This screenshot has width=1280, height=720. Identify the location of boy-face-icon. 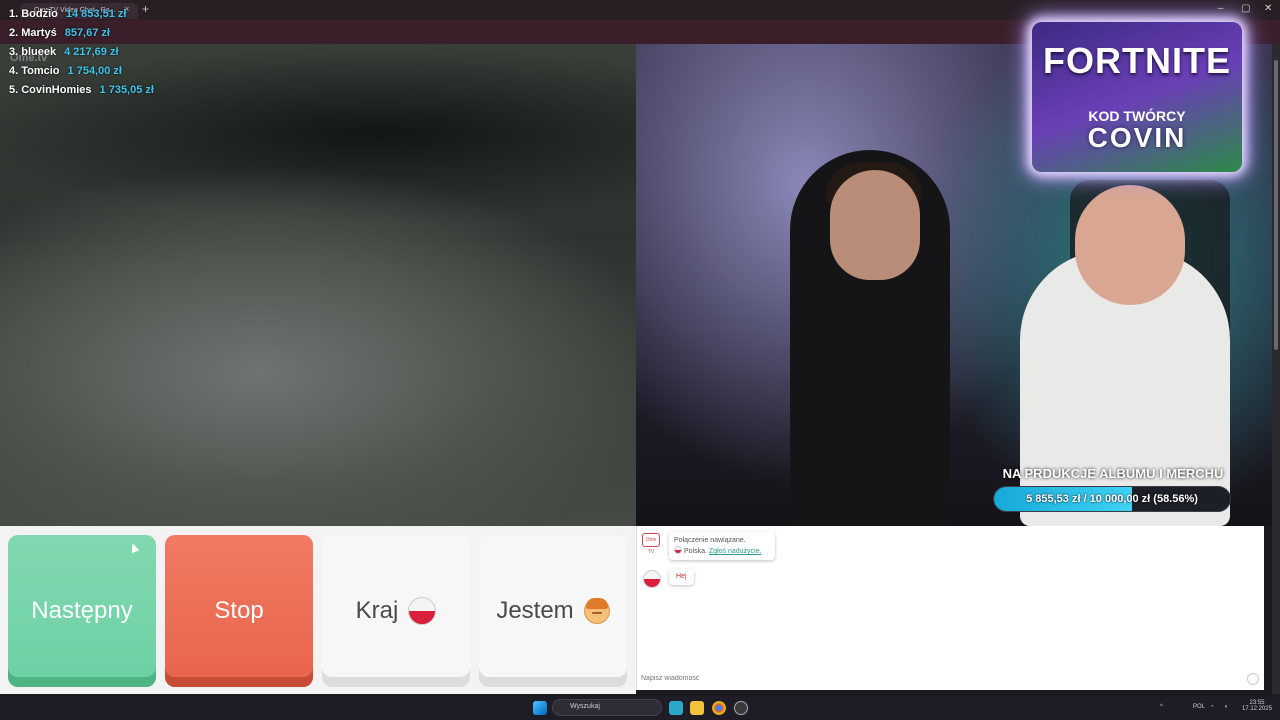
(596, 611).